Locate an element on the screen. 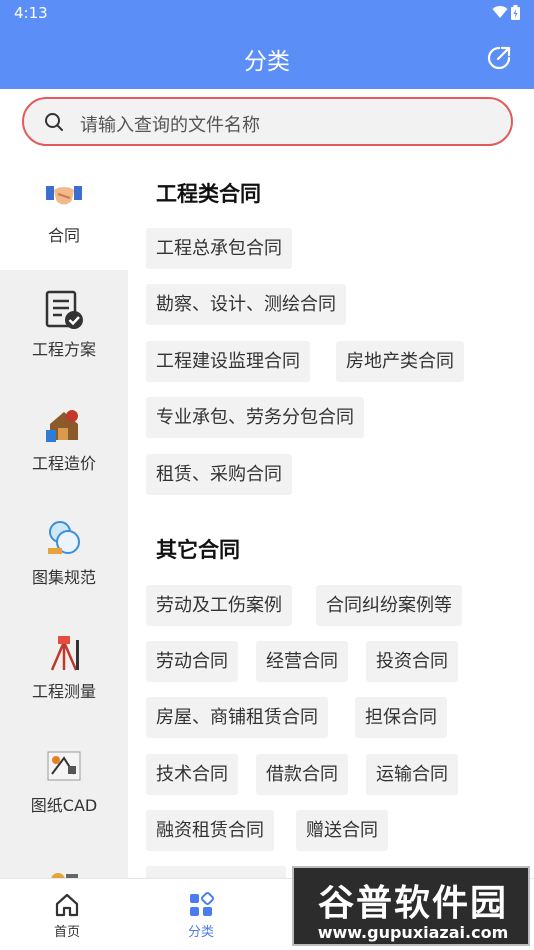  sidebar-item-label: 图集规范 is located at coordinates (63, 577).